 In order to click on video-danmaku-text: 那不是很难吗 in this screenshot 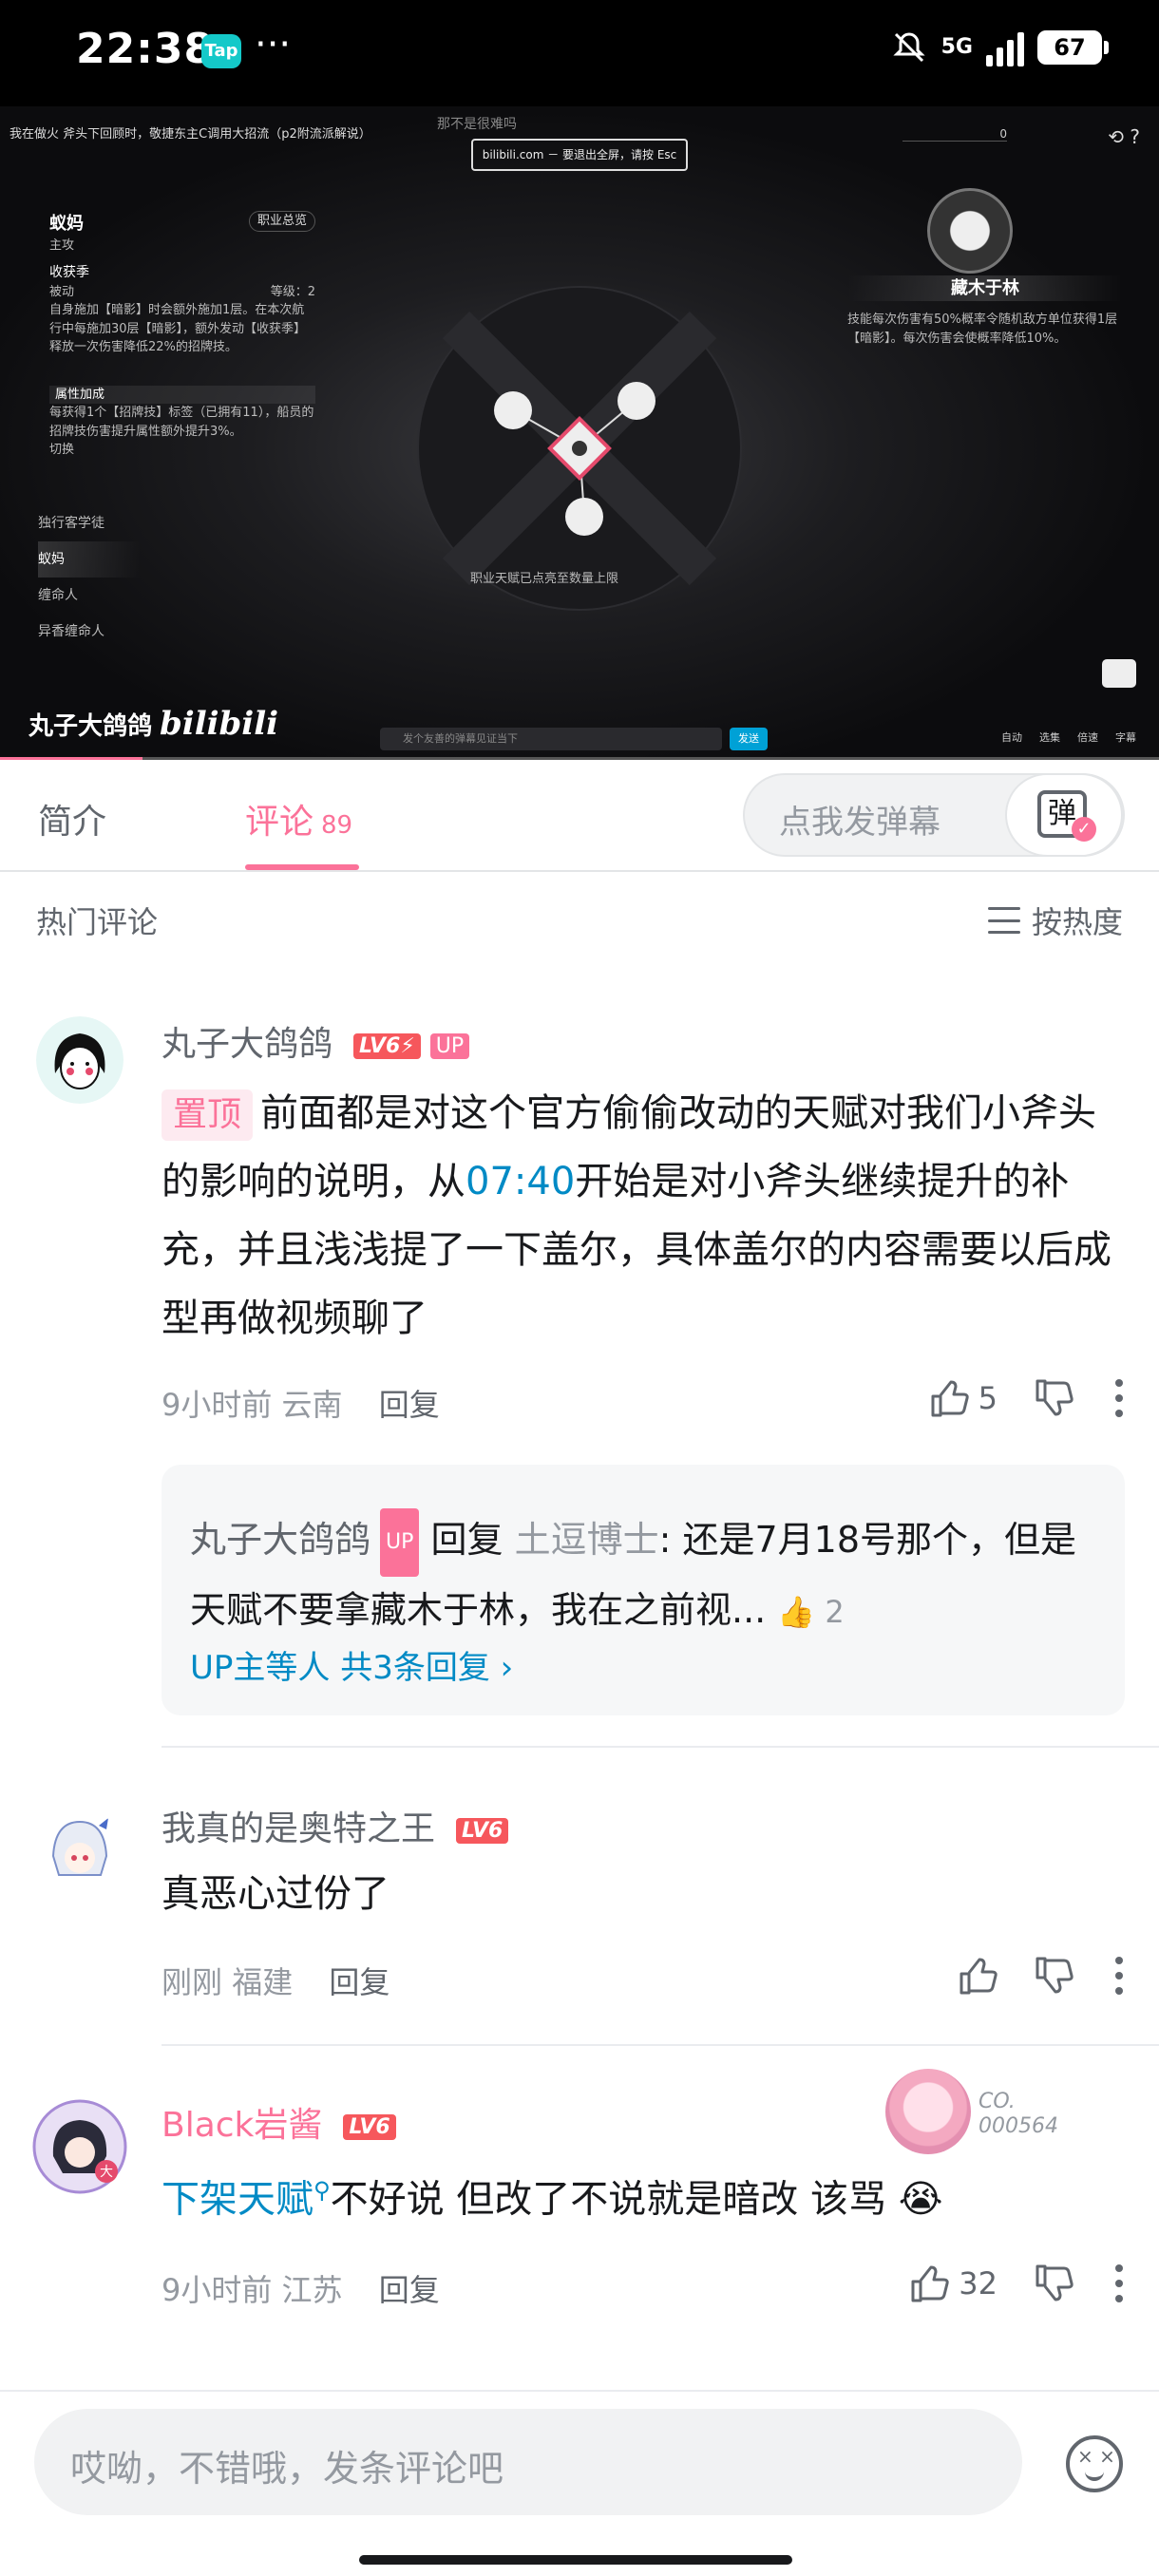, I will do `click(477, 124)`.